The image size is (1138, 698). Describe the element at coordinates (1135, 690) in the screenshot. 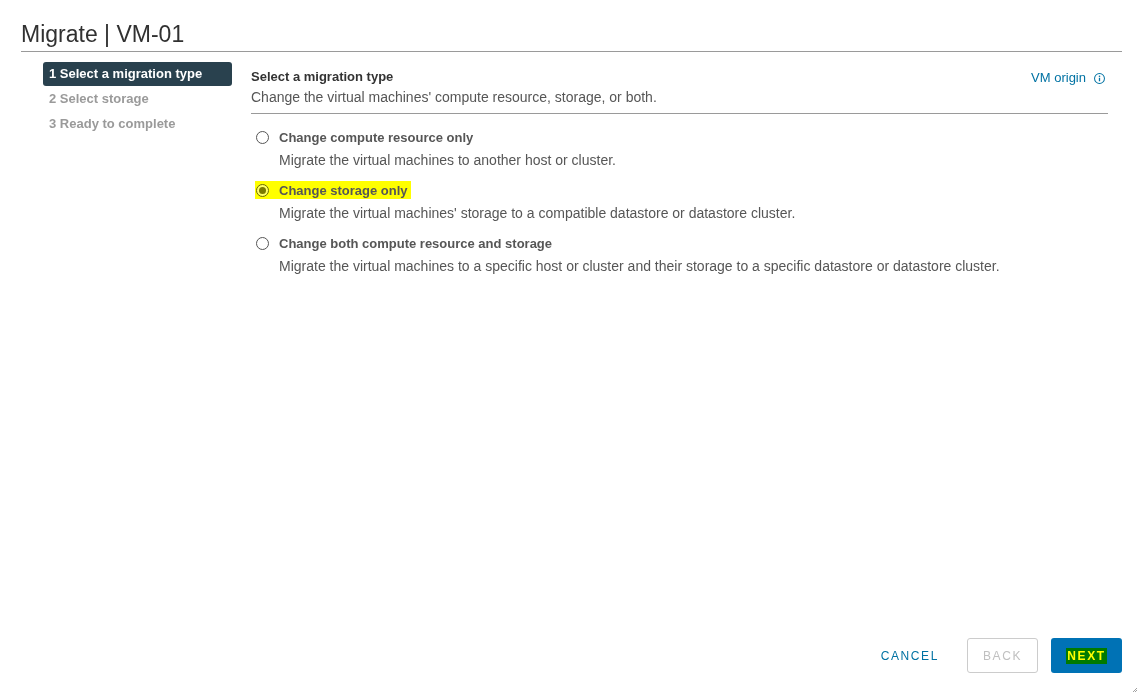

I see `resize-grip-icon` at that location.